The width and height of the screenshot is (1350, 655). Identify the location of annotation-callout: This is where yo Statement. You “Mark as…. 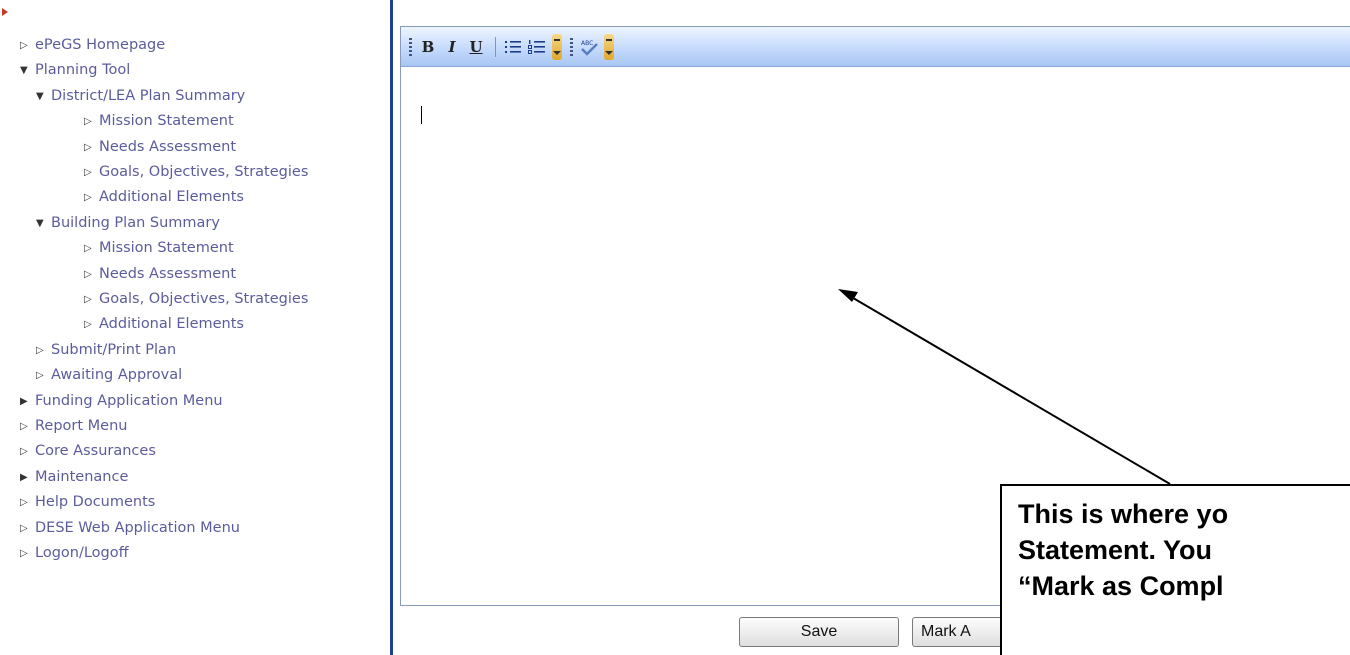
(1175, 569).